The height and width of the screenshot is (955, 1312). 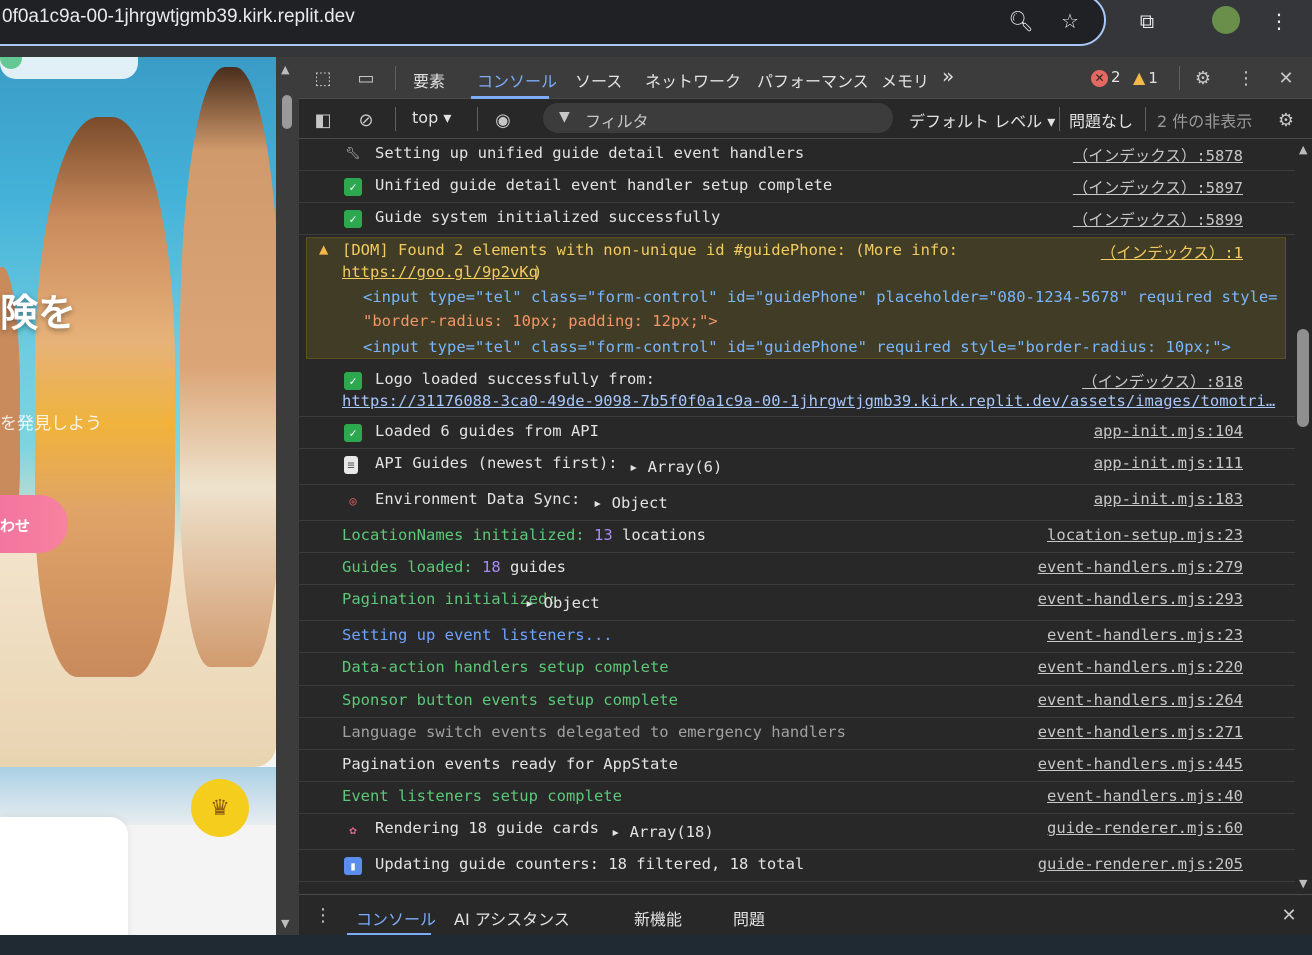 I want to click on source-link: （インデックス）:818, so click(x=1162, y=381).